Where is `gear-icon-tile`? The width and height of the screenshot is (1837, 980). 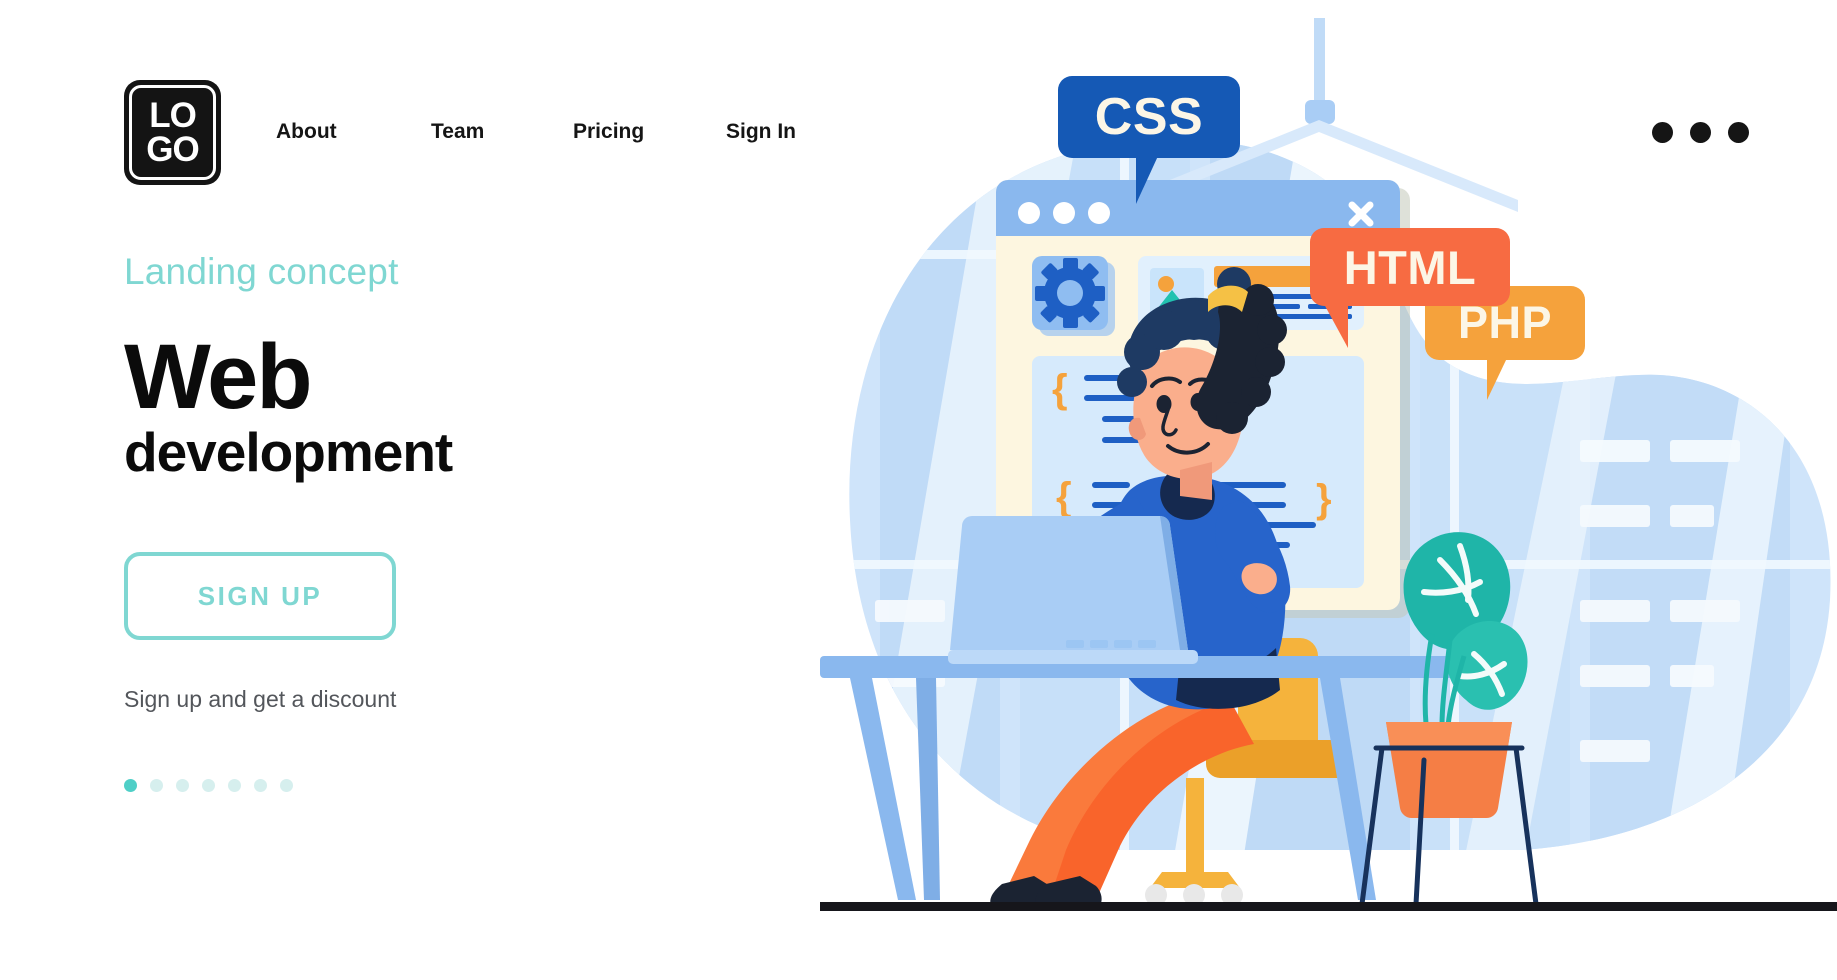
gear-icon-tile is located at coordinates (1073, 296).